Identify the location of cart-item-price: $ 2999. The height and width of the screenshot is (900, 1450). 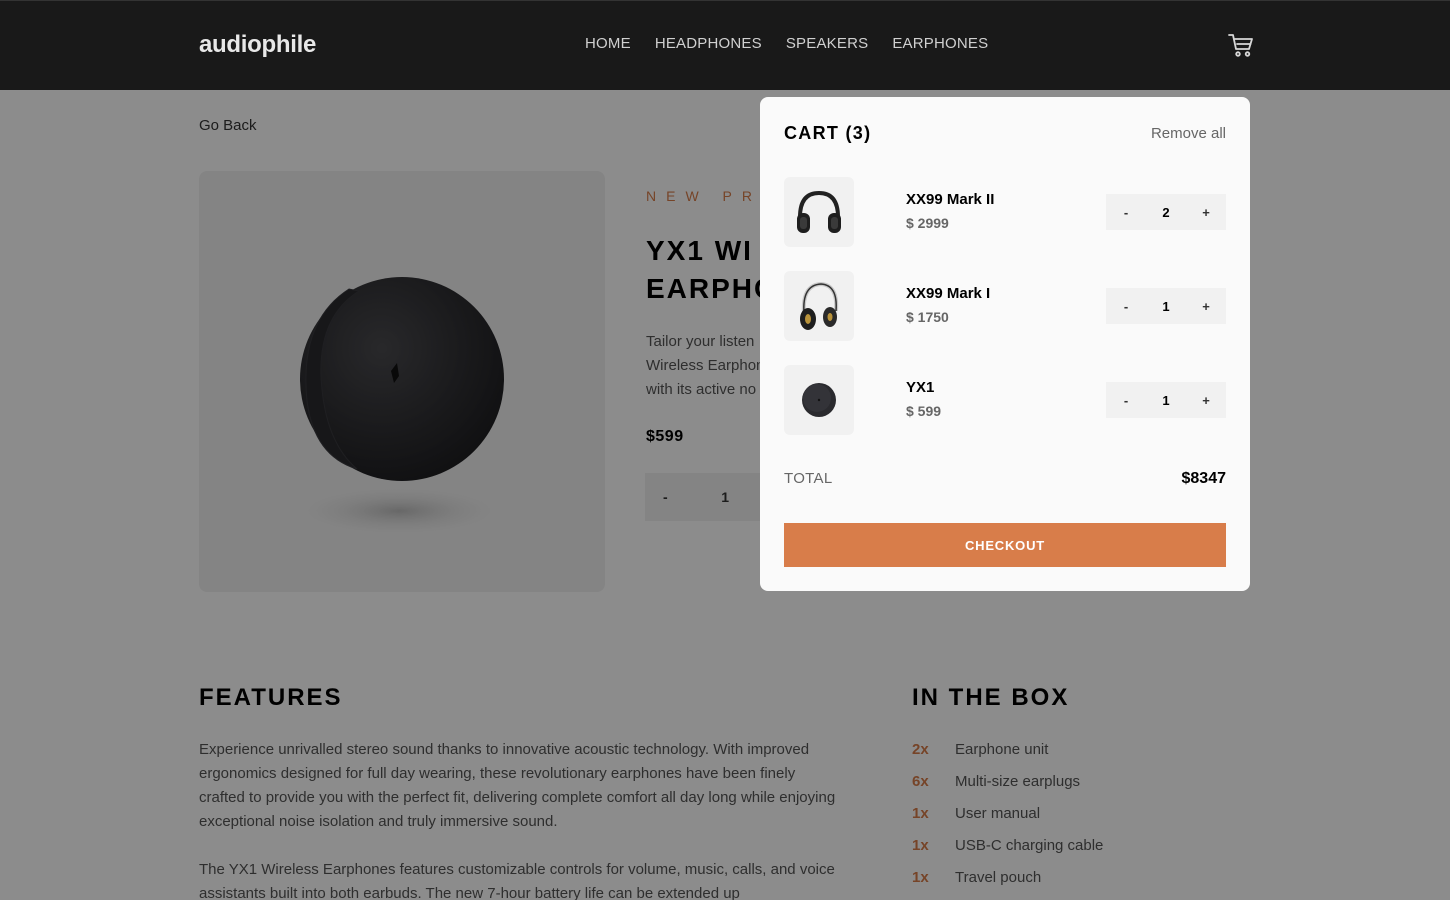
(927, 223).